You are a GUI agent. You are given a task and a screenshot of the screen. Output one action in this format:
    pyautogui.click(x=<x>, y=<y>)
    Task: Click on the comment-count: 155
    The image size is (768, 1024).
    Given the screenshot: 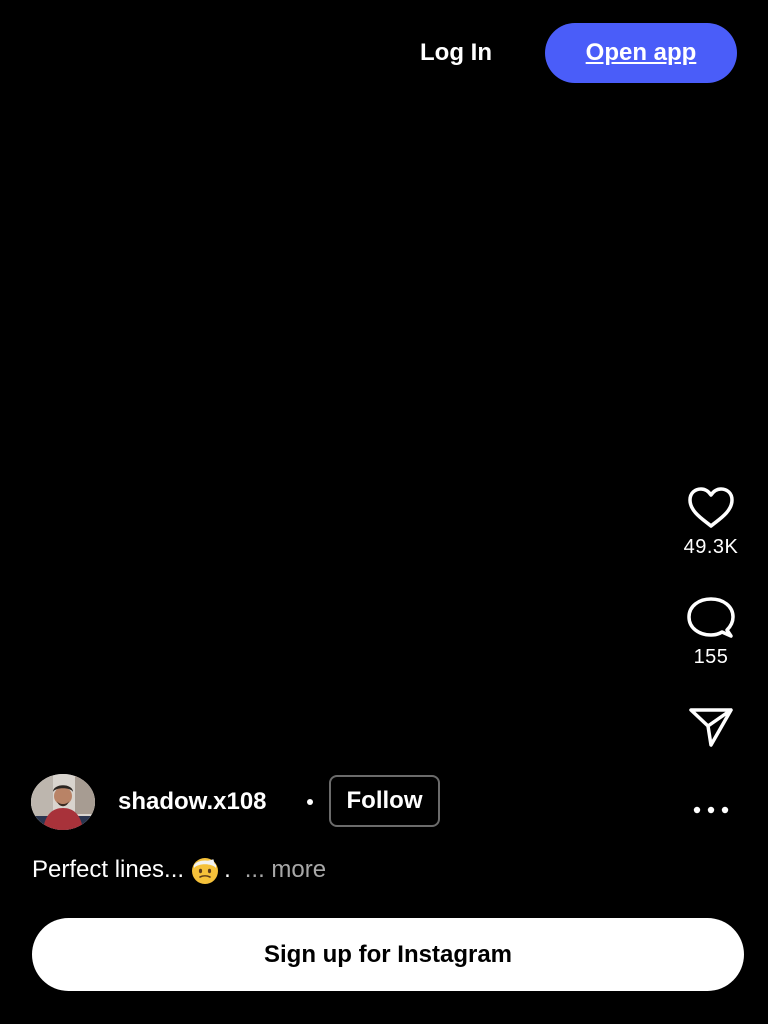 What is the action you would take?
    pyautogui.click(x=711, y=657)
    